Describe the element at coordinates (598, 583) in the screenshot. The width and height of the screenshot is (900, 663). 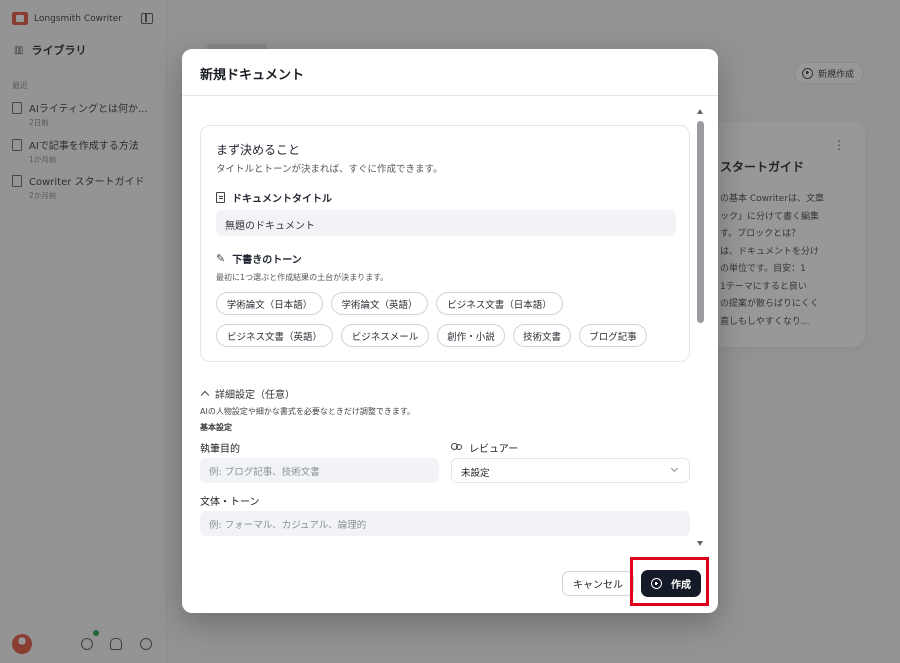
I see `cancel-button: キャンセル` at that location.